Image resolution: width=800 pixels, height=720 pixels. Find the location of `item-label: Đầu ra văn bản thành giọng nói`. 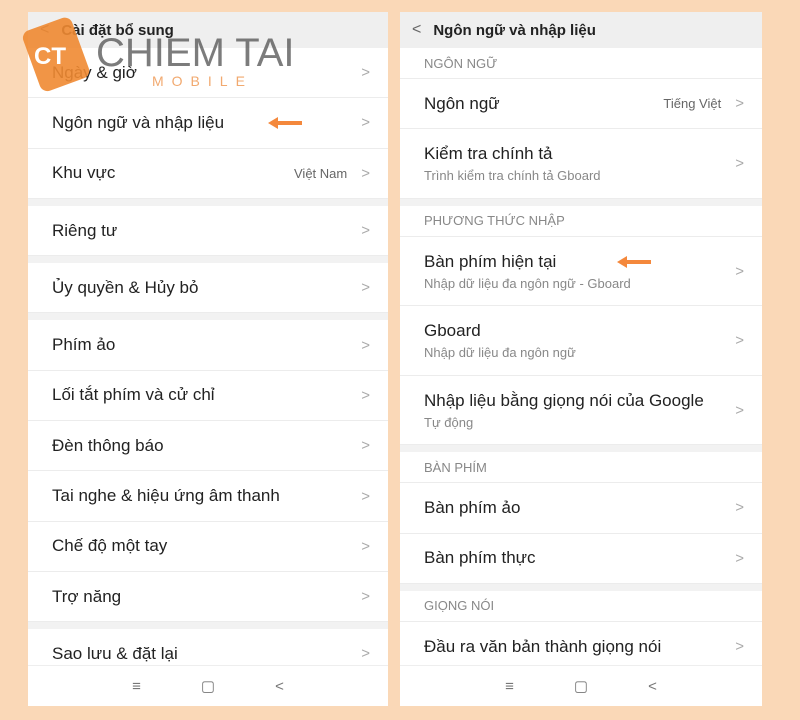

item-label: Đầu ra văn bản thành giọng nói is located at coordinates (543, 646).